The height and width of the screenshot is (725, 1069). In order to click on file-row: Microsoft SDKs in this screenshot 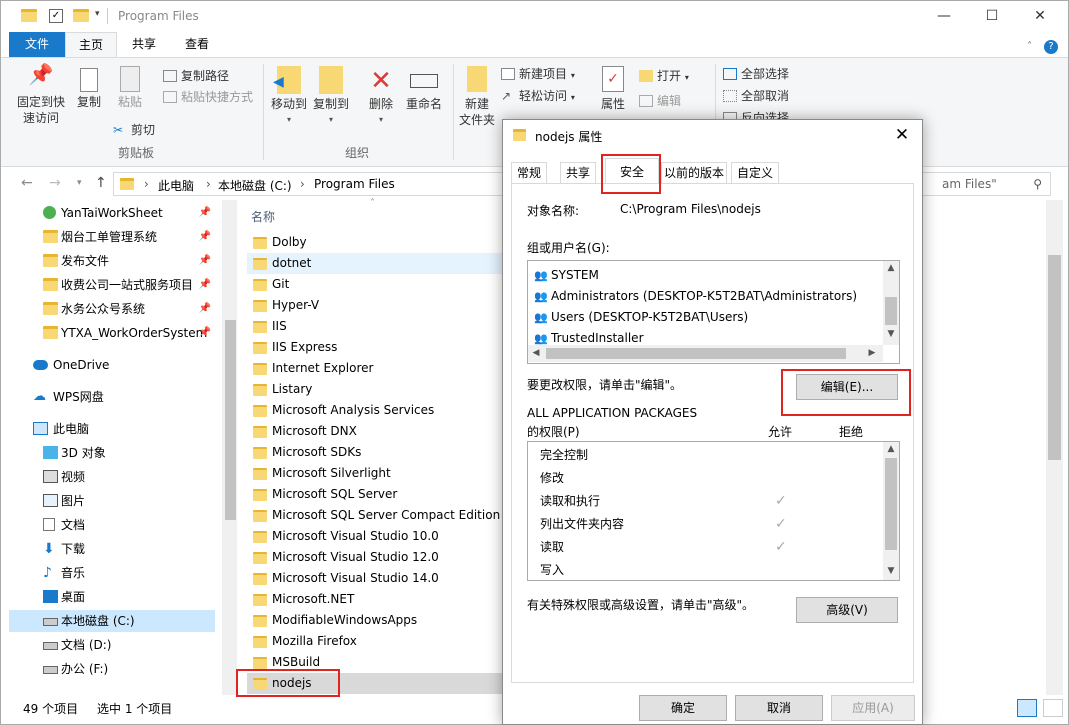, I will do `click(375, 452)`.